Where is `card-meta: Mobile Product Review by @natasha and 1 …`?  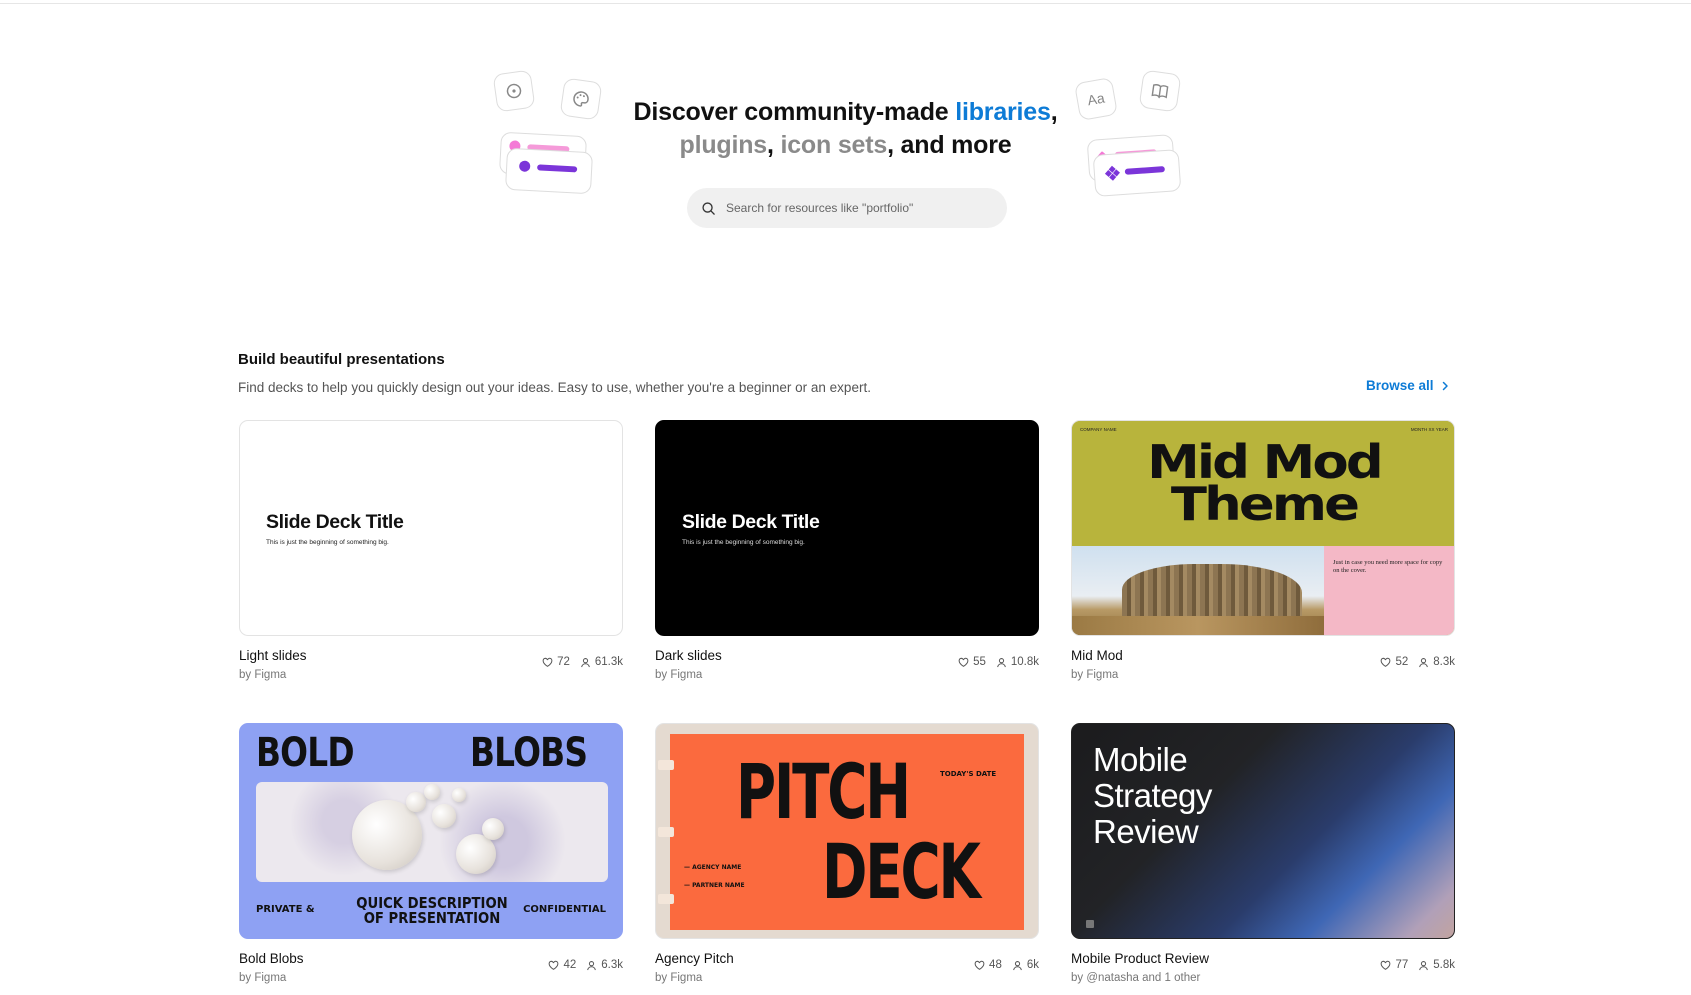
card-meta: Mobile Product Review by @natasha and 1 … is located at coordinates (1263, 971).